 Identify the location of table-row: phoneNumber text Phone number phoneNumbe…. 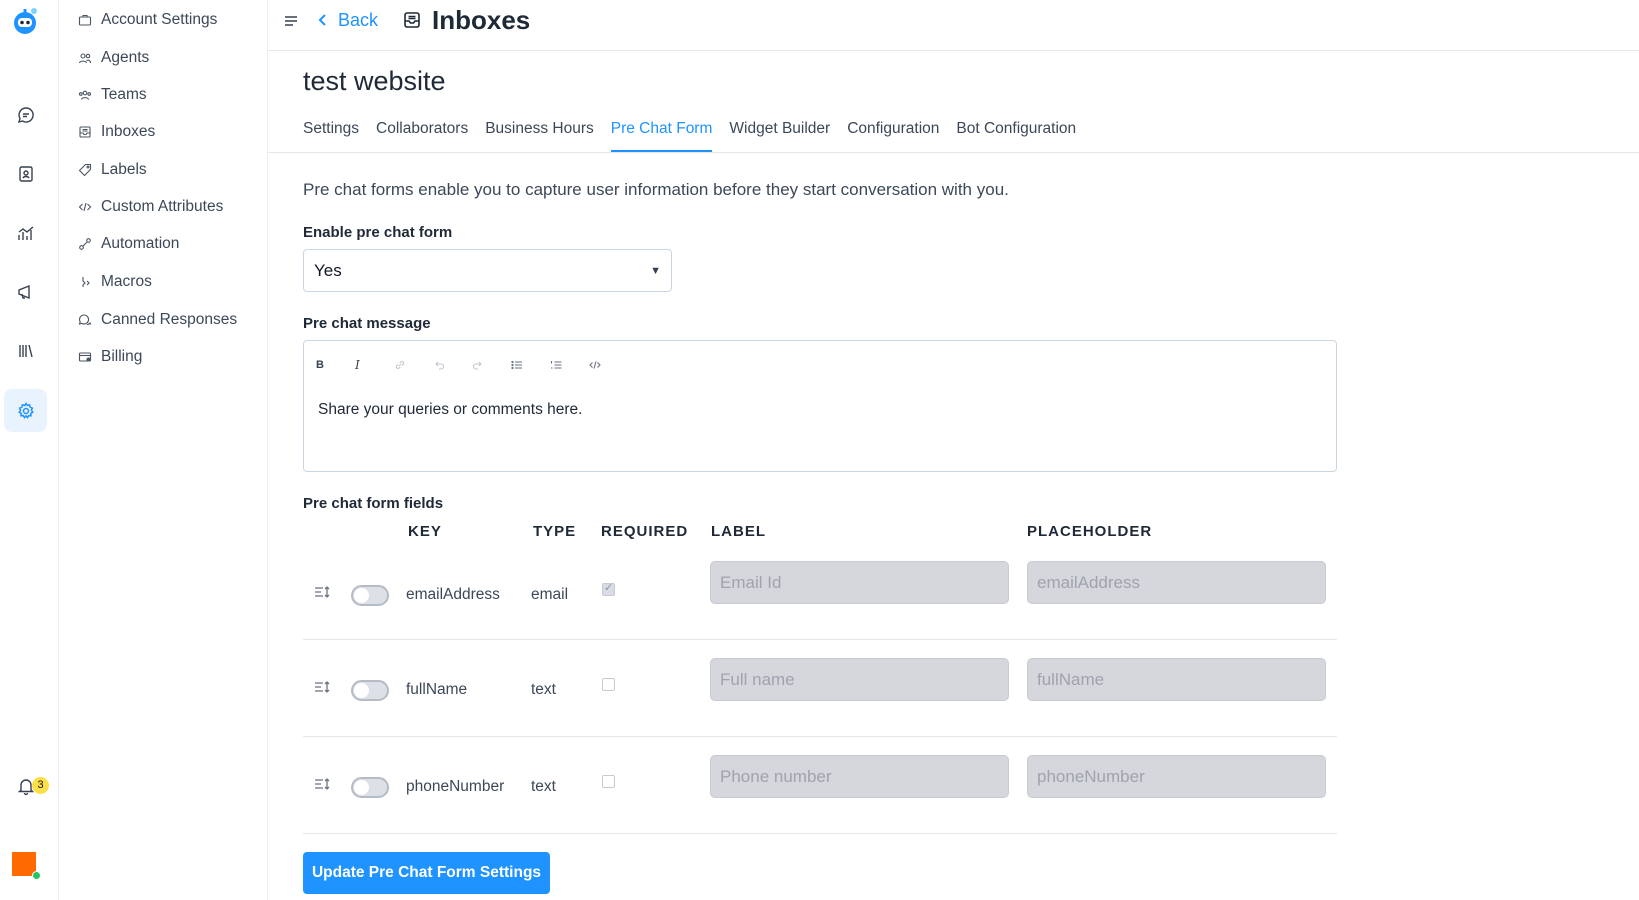
(820, 785).